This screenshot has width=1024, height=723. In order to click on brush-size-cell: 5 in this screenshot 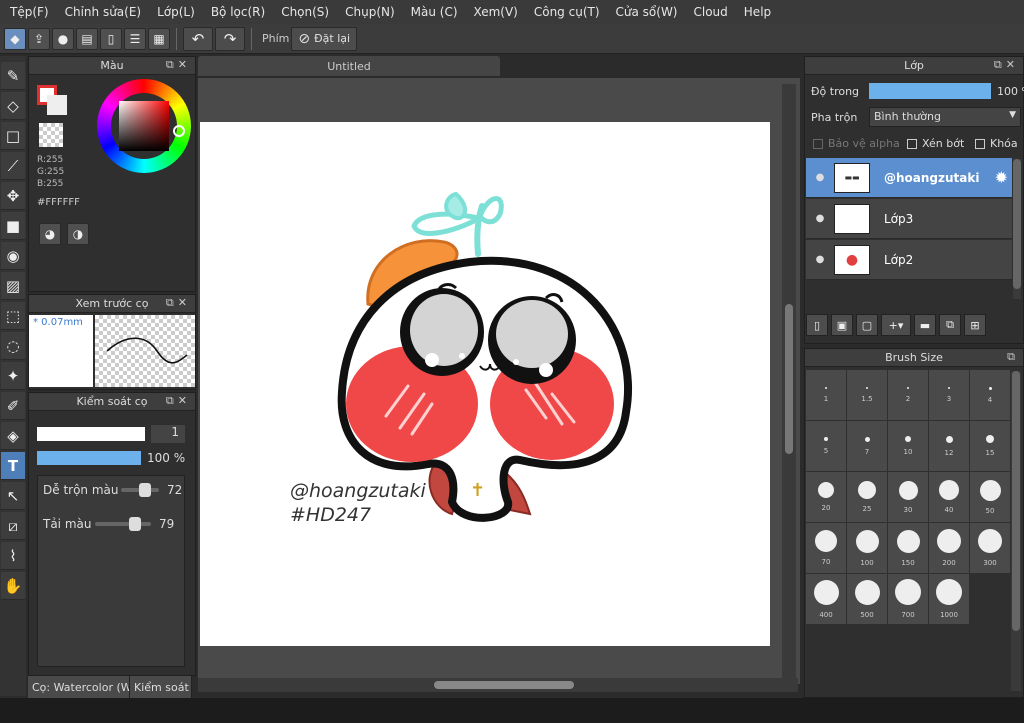, I will do `click(826, 446)`.